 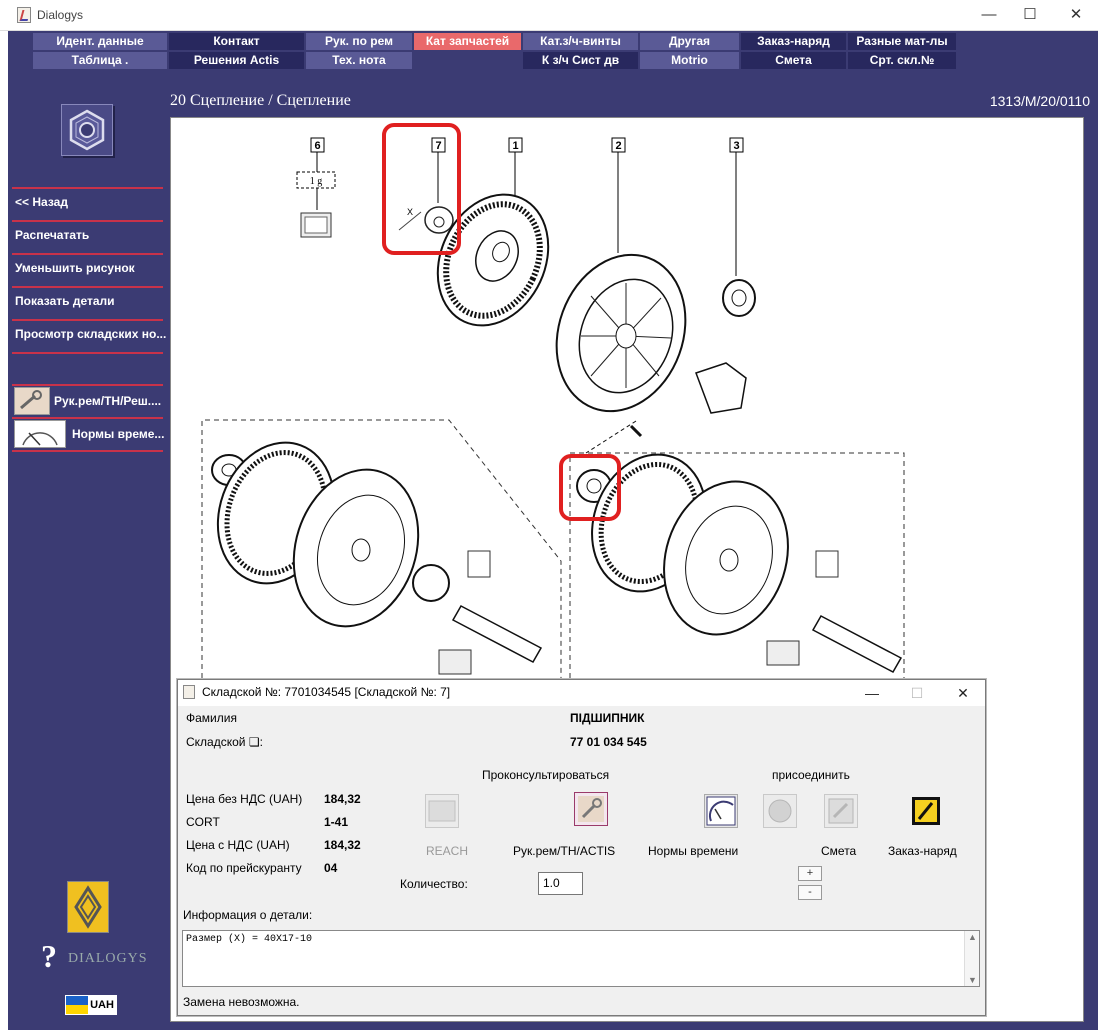 What do you see at coordinates (926, 811) in the screenshot?
I see `work-order-button` at bounding box center [926, 811].